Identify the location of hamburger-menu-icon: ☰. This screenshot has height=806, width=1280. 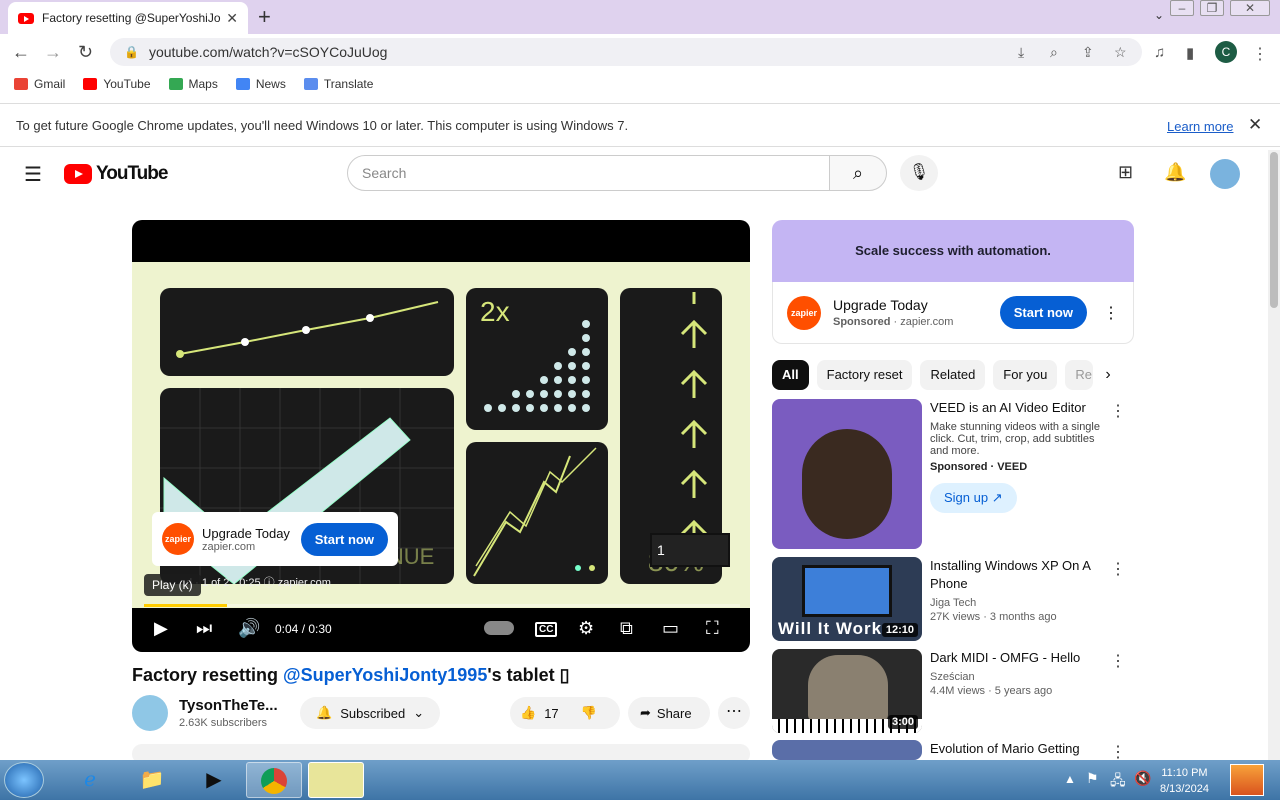
(33, 174).